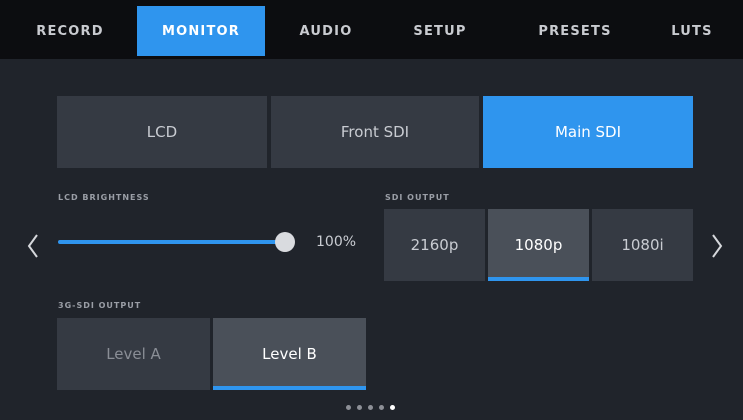  What do you see at coordinates (133, 354) in the screenshot?
I see `level-a-button: Level A` at bounding box center [133, 354].